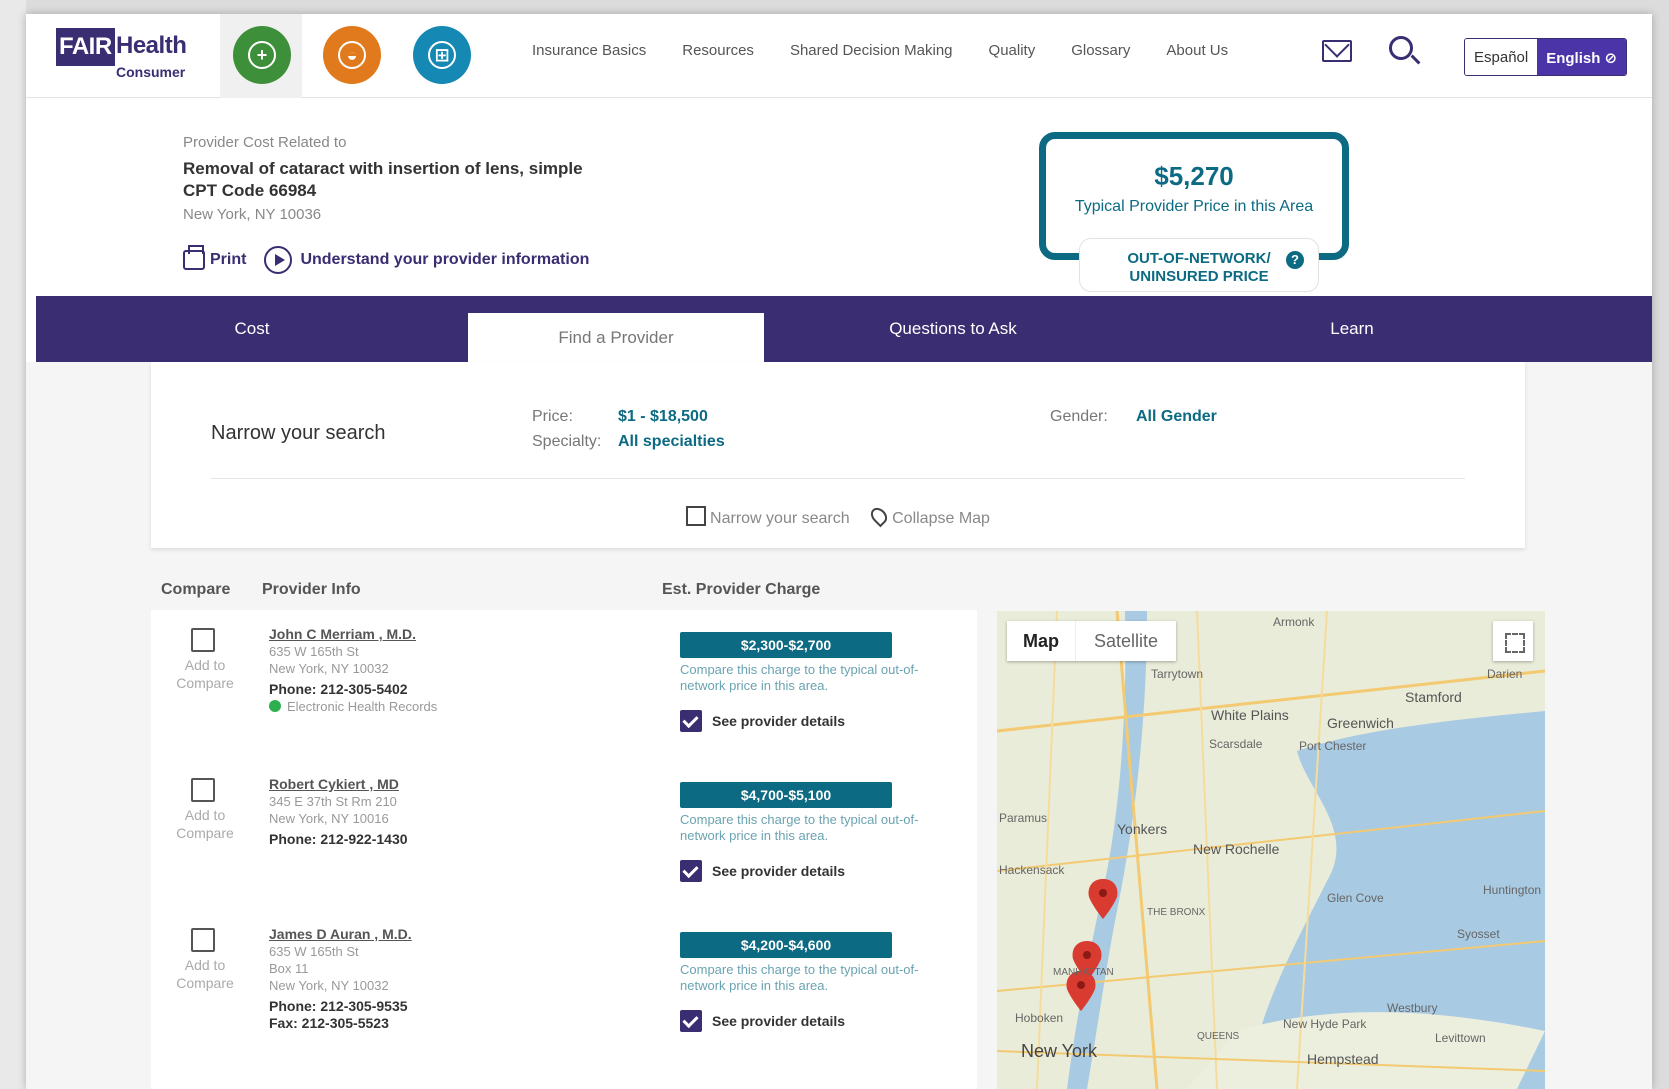 The image size is (1669, 1089). What do you see at coordinates (589, 50) in the screenshot?
I see `nav-insurance-basics: Insurance Basics` at bounding box center [589, 50].